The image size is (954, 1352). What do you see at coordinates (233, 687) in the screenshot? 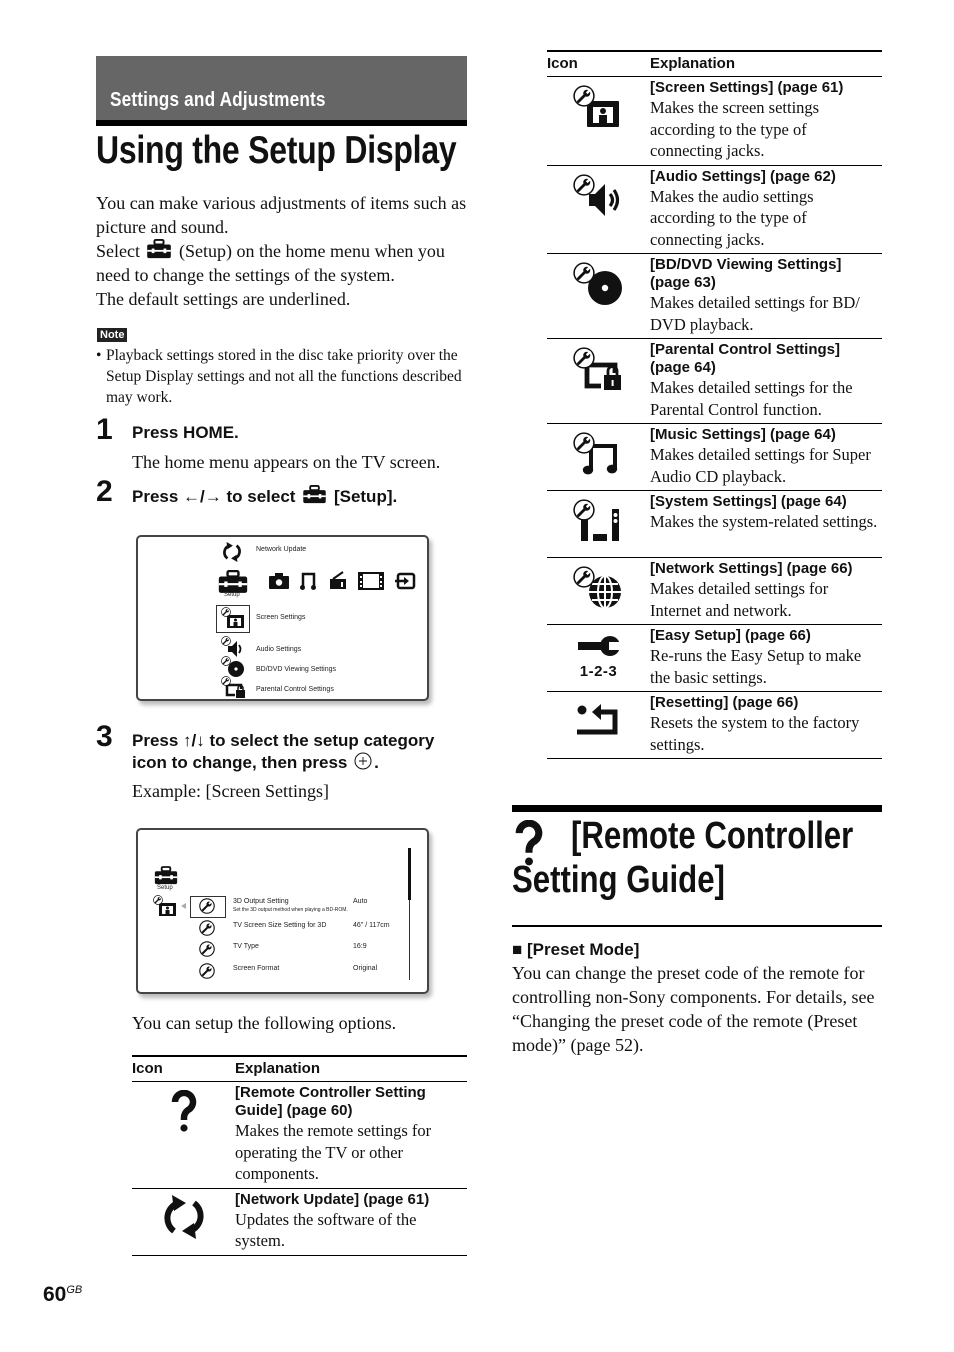
I see `parental-control-icon` at bounding box center [233, 687].